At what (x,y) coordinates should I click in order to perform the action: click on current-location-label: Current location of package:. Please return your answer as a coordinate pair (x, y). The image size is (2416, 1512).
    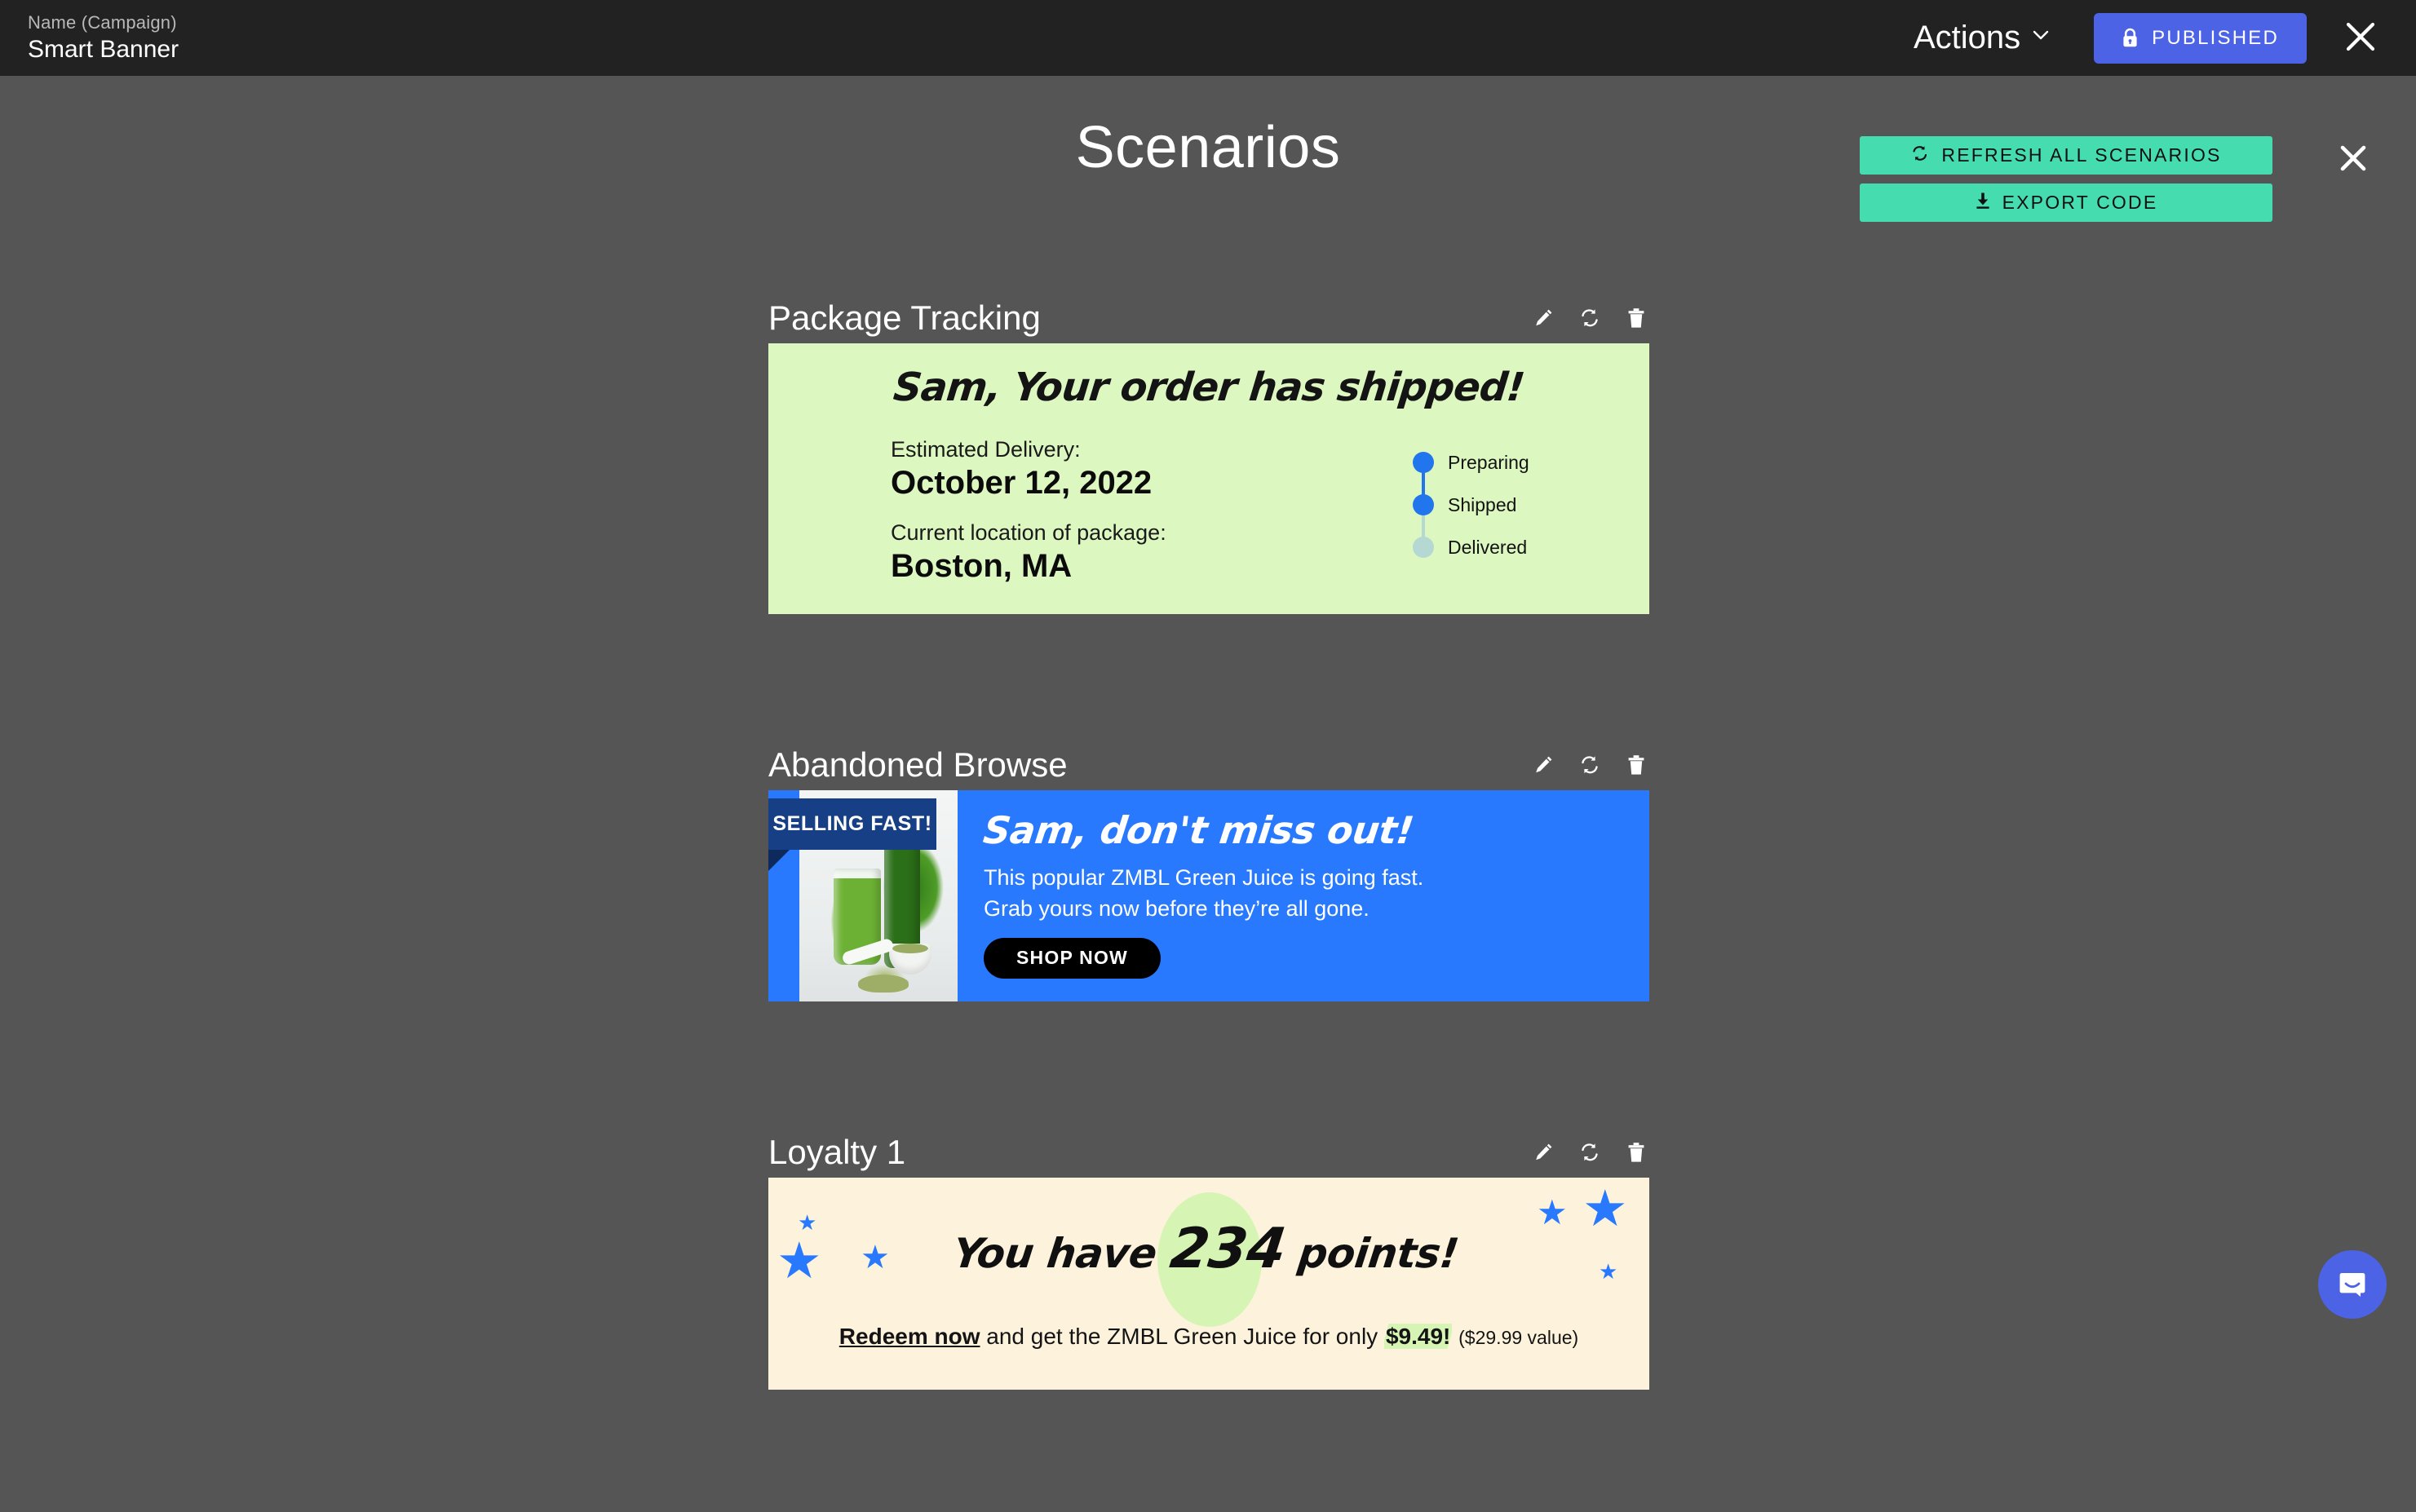
    Looking at the image, I should click on (1029, 532).